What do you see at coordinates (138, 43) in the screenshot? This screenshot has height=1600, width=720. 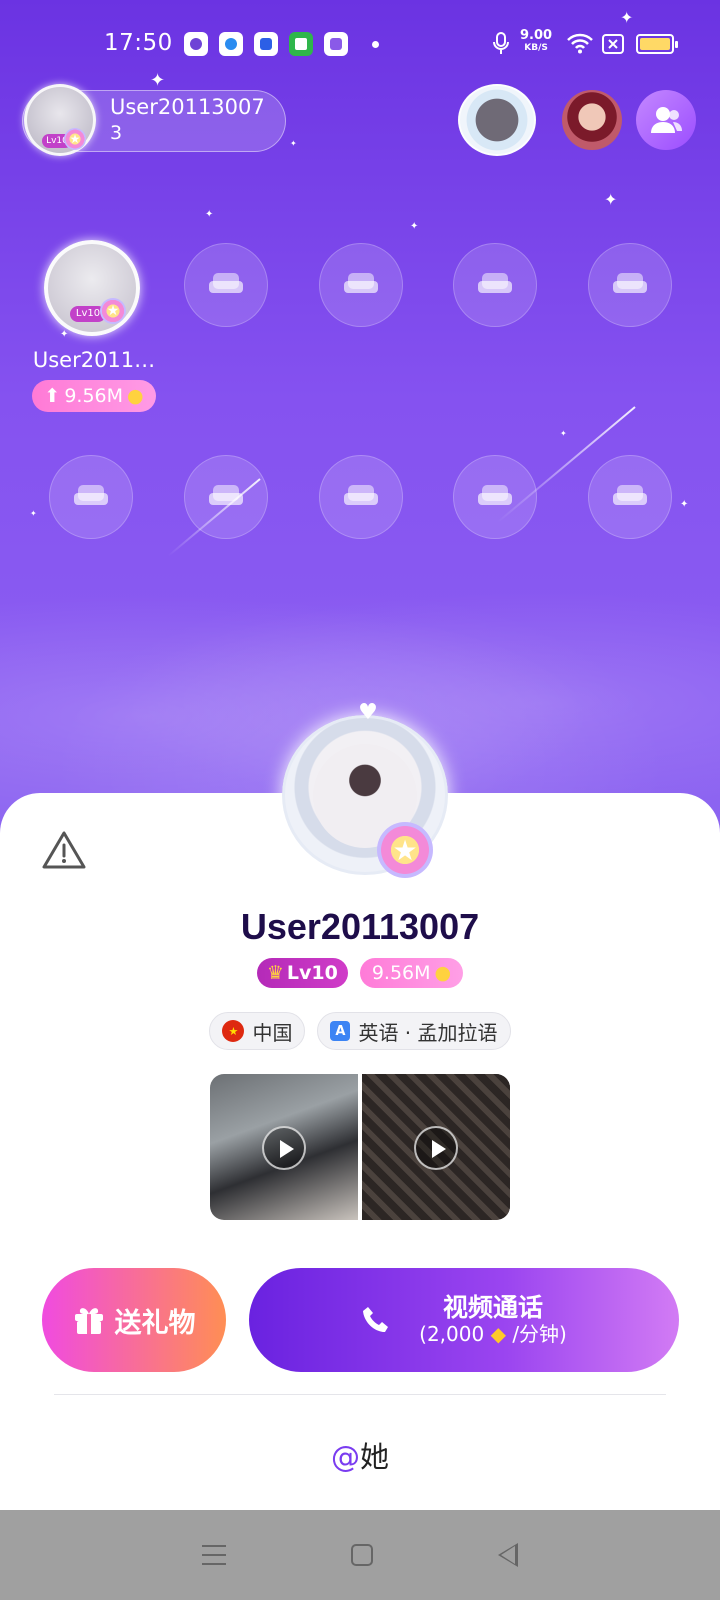 I see `status-time: 17:50` at bounding box center [138, 43].